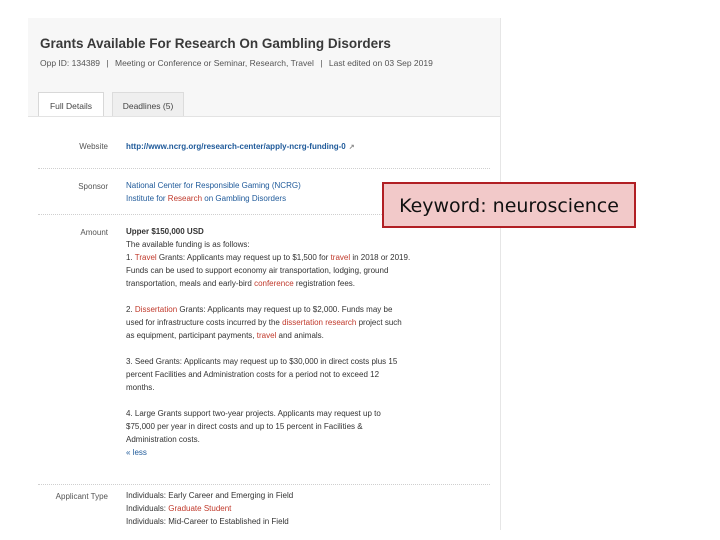 The width and height of the screenshot is (720, 540). I want to click on keyword-highlight: conference, so click(274, 283).